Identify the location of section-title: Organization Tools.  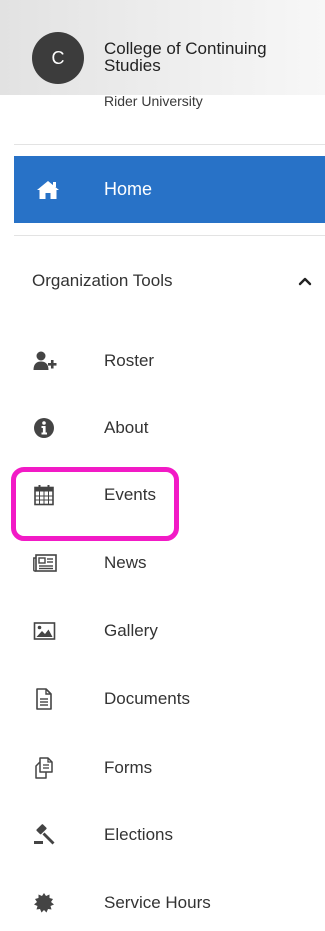
(102, 280).